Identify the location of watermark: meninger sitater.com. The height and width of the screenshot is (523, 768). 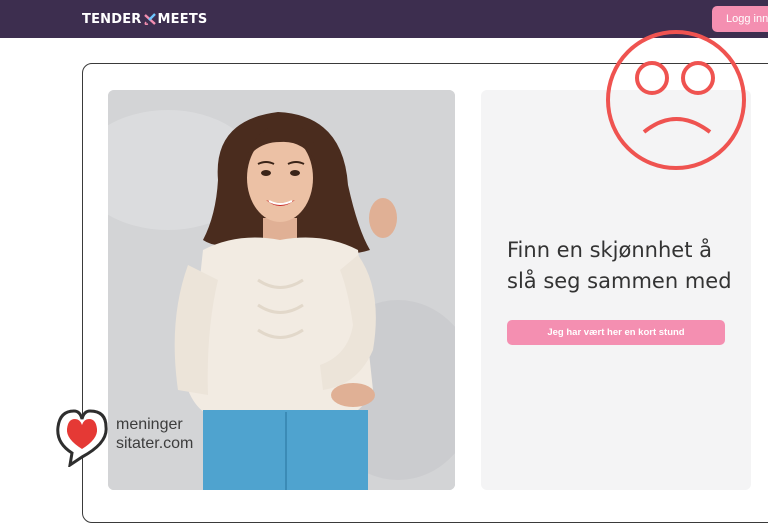
(129, 437).